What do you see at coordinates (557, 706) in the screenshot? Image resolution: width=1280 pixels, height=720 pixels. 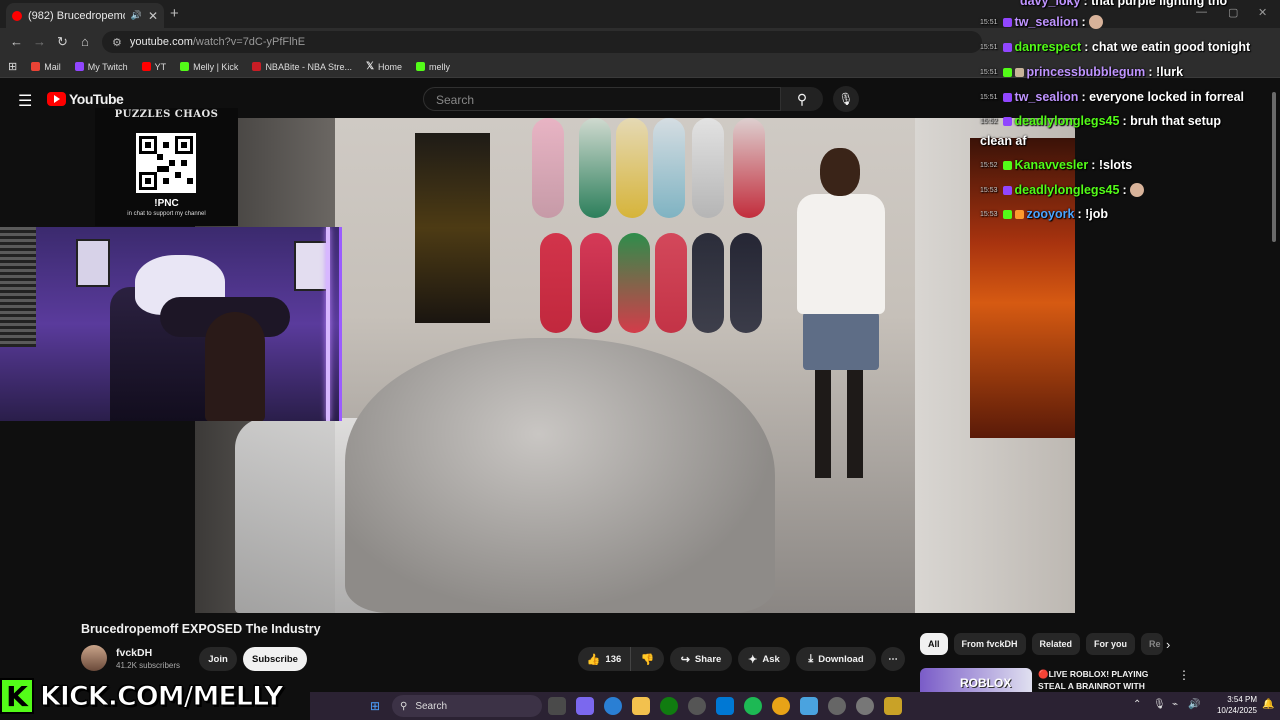 I see `task-view-icon` at bounding box center [557, 706].